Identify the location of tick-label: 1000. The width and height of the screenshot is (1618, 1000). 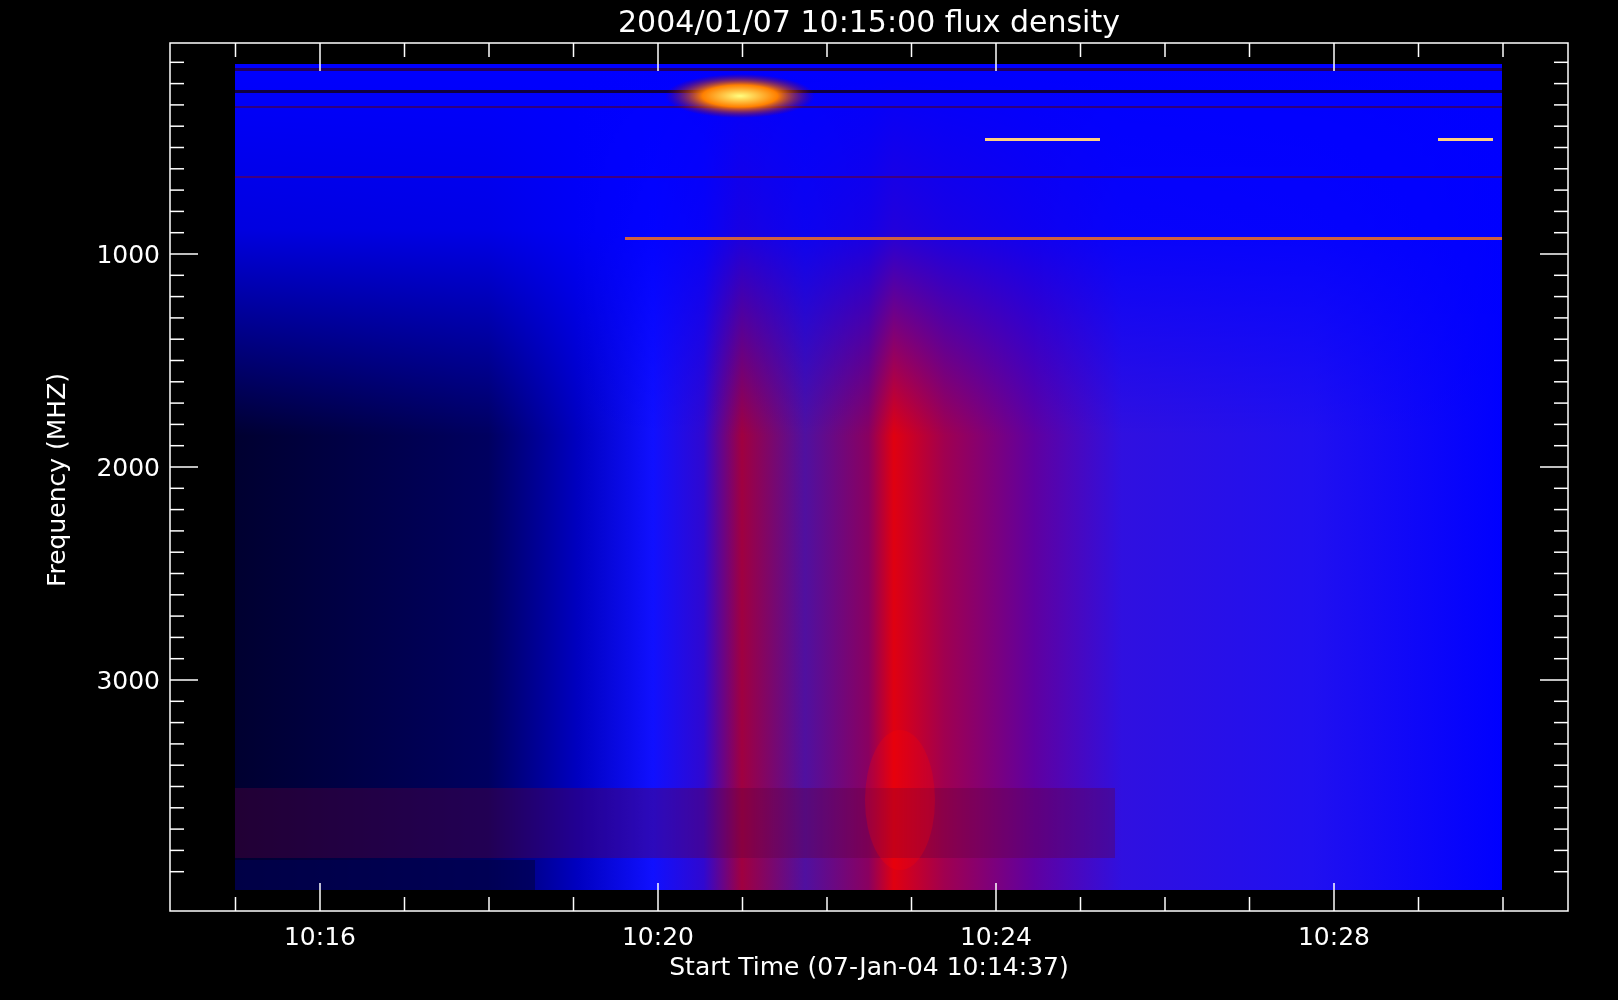
(128, 254).